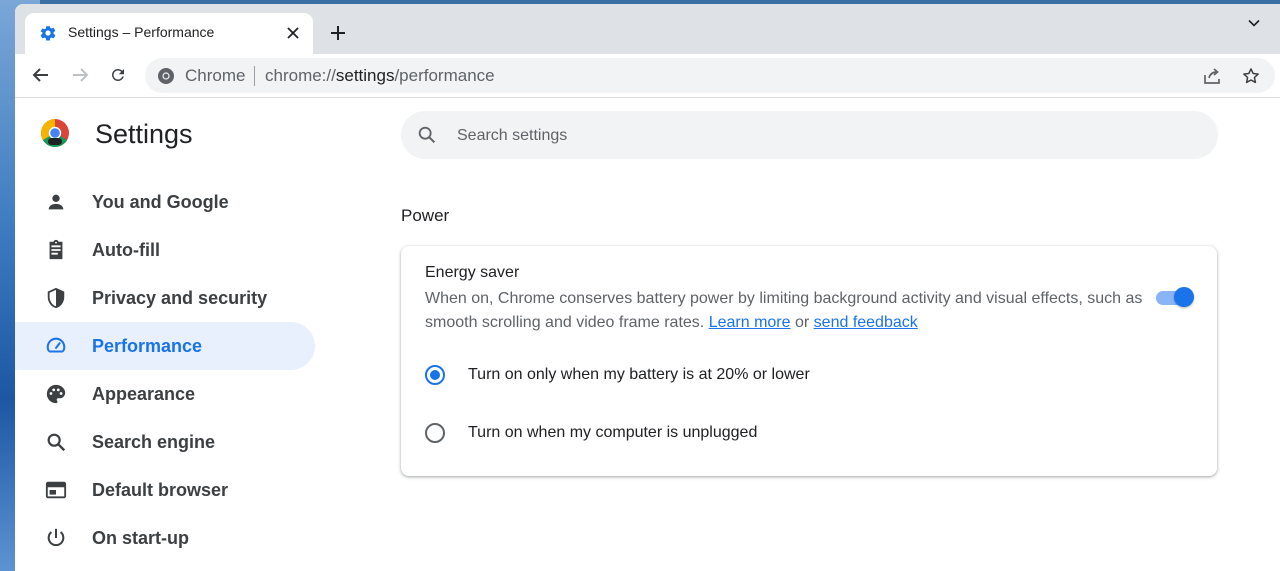 The height and width of the screenshot is (571, 1280). I want to click on sidebar-item-label: Default browser, so click(160, 489).